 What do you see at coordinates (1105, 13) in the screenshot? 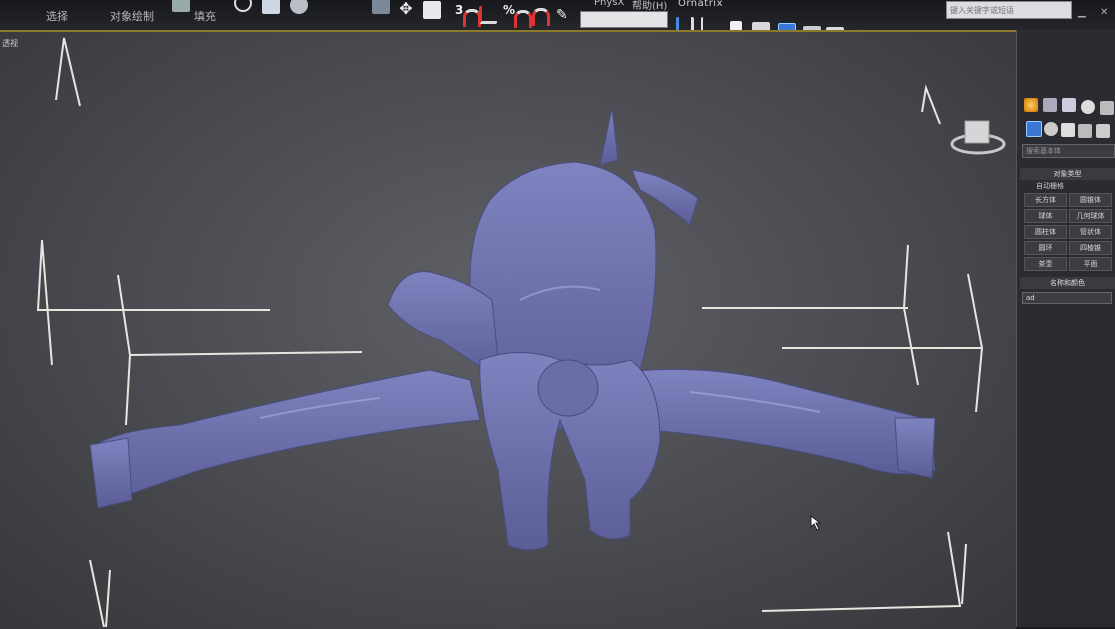
I see `close-icon: ✕` at bounding box center [1105, 13].